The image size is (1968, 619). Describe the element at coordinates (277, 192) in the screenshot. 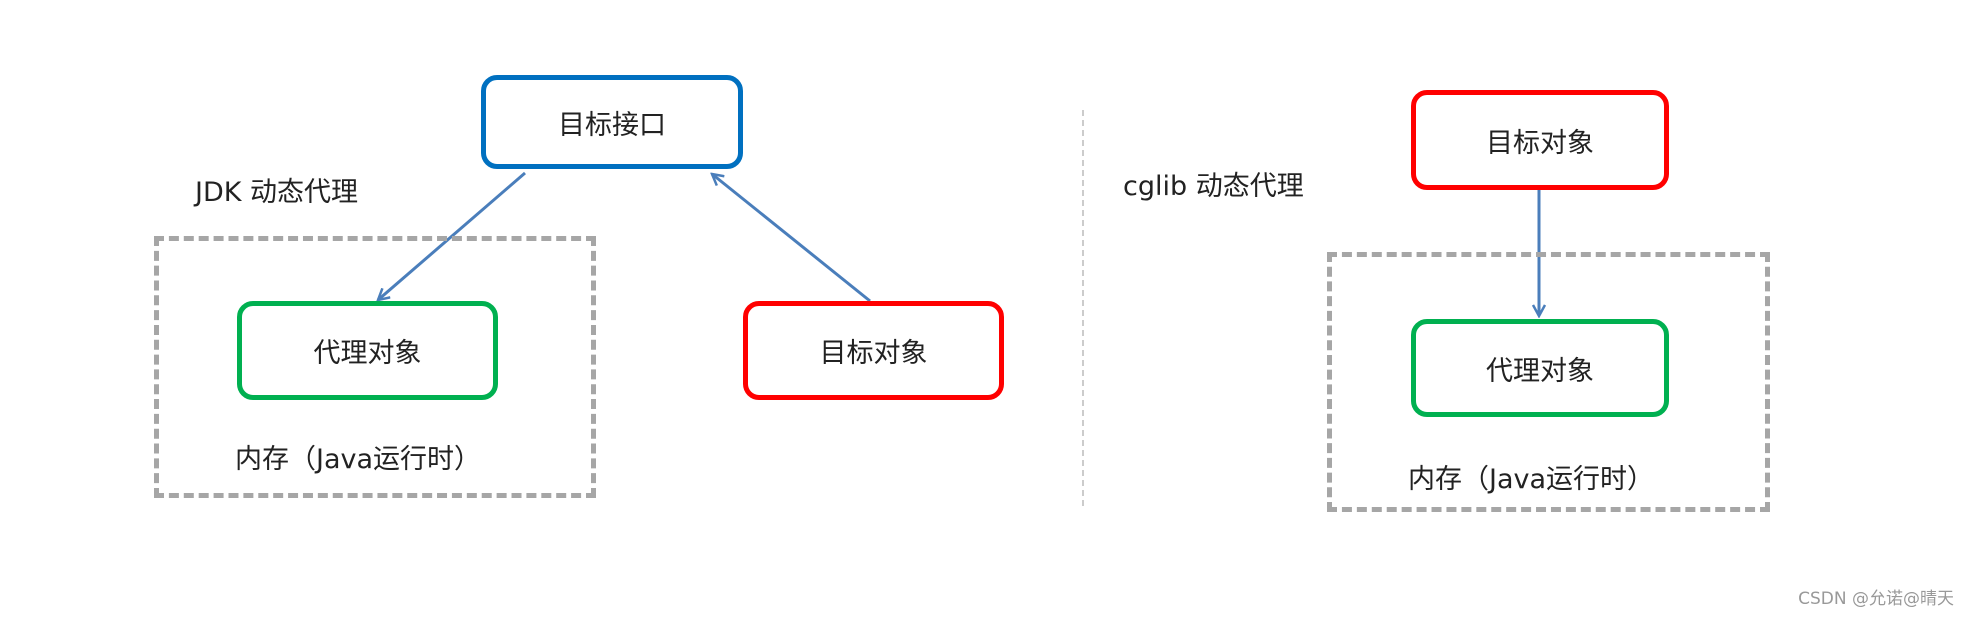

I see `jdk-title: JDK 动态代理` at that location.